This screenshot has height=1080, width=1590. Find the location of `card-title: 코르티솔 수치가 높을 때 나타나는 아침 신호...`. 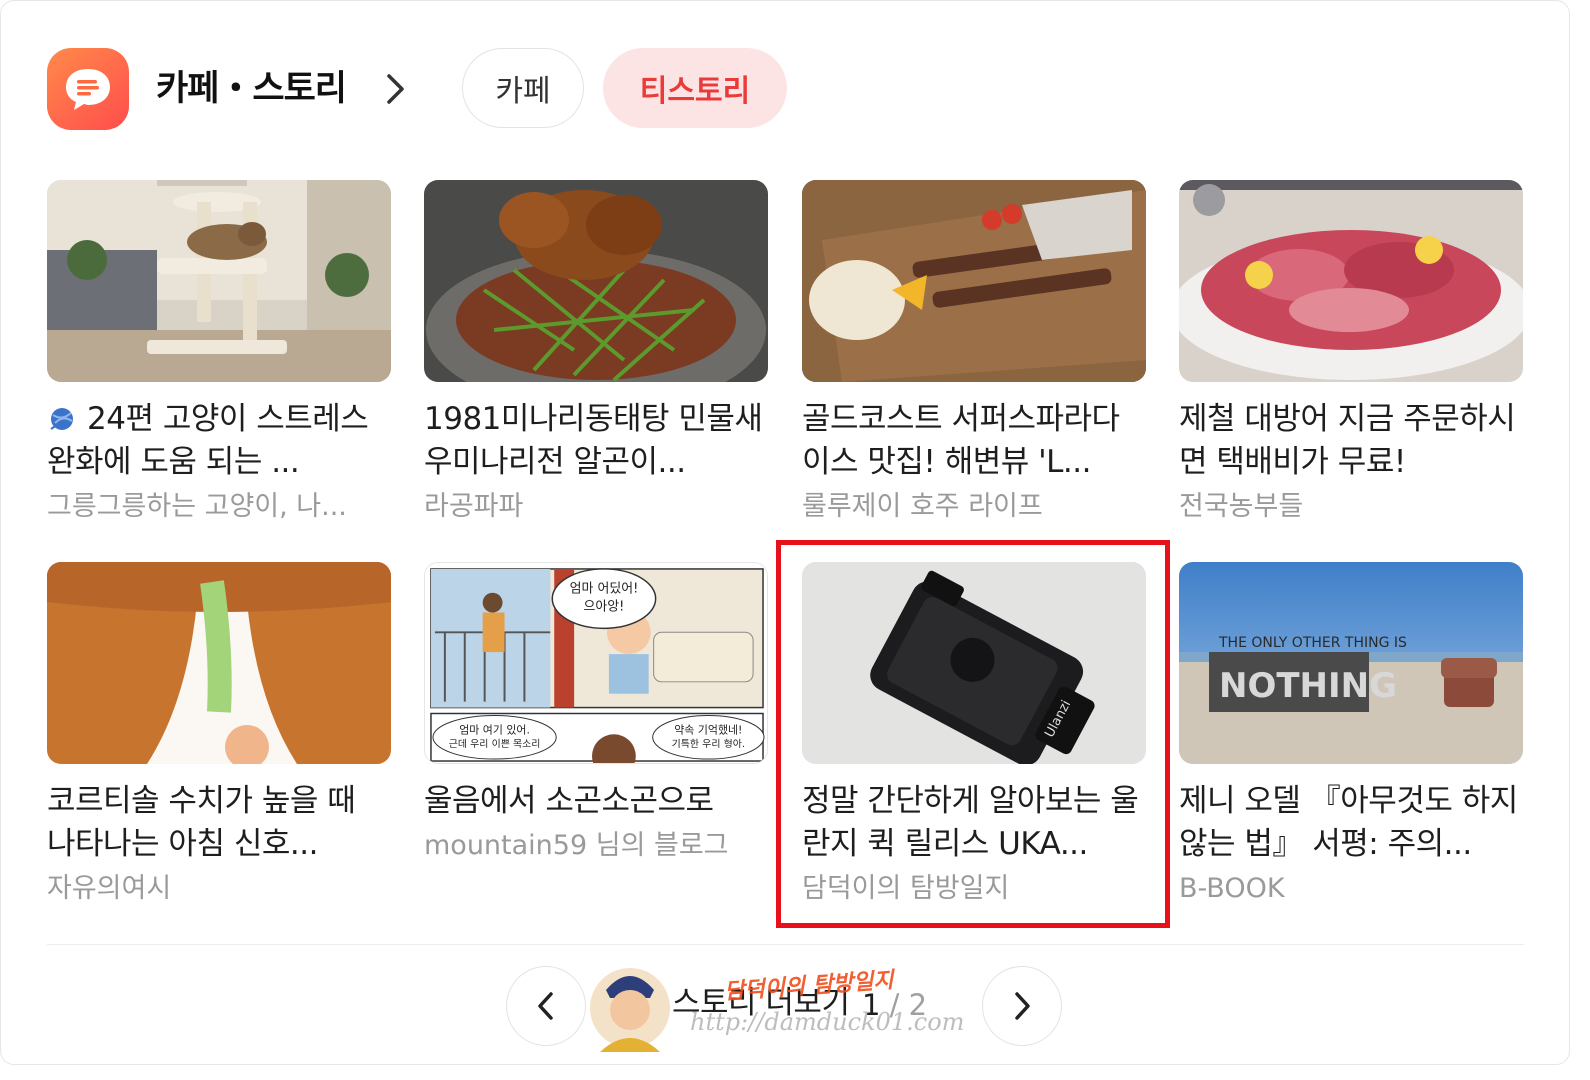

card-title: 코르티솔 수치가 높을 때 나타나는 아침 신호... is located at coordinates (219, 823).